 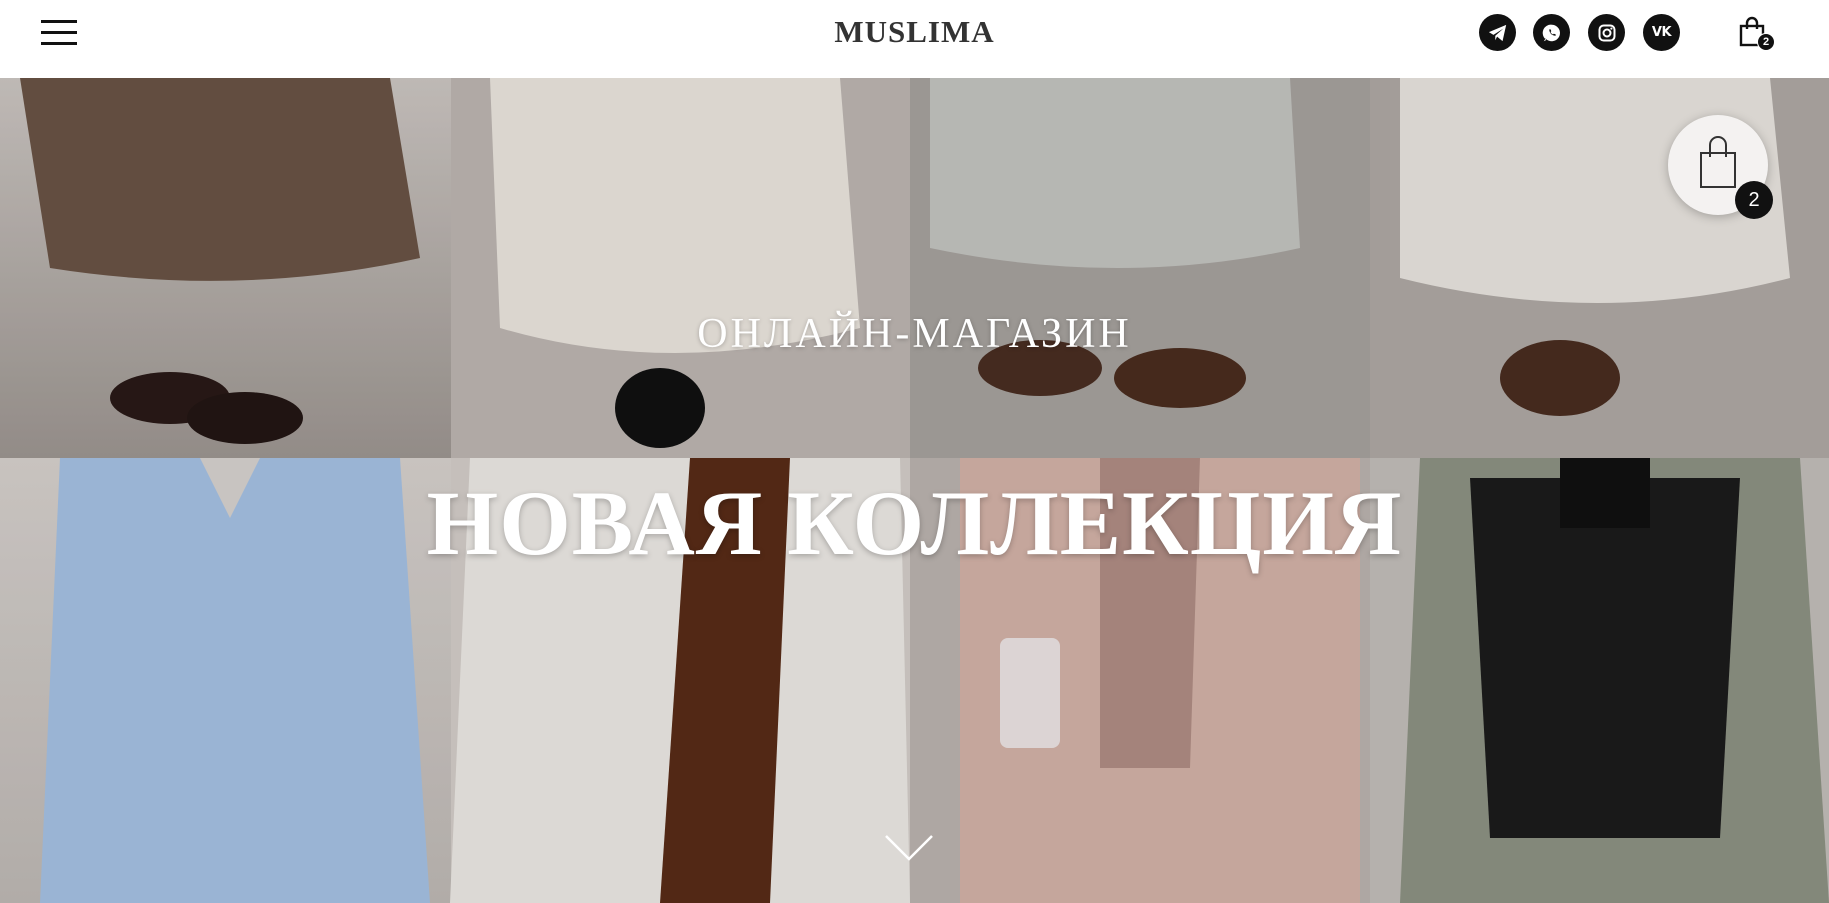 I want to click on menu-burger-icon, so click(x=59, y=33).